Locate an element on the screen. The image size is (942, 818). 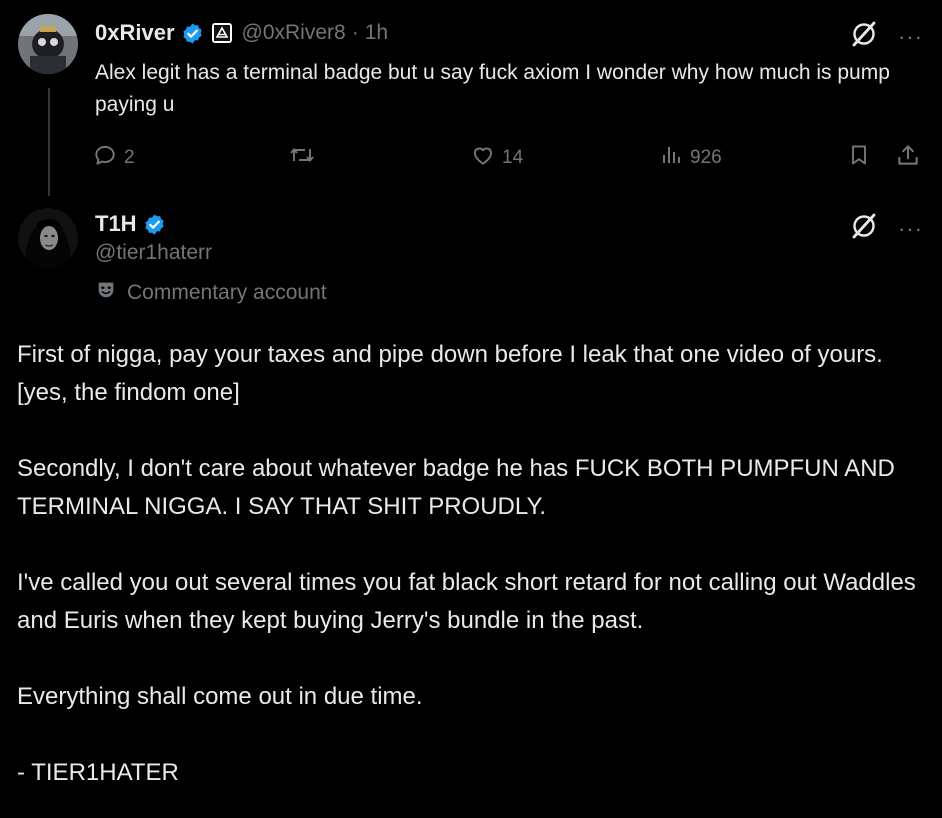
triangle-logo-icon is located at coordinates (221, 33).